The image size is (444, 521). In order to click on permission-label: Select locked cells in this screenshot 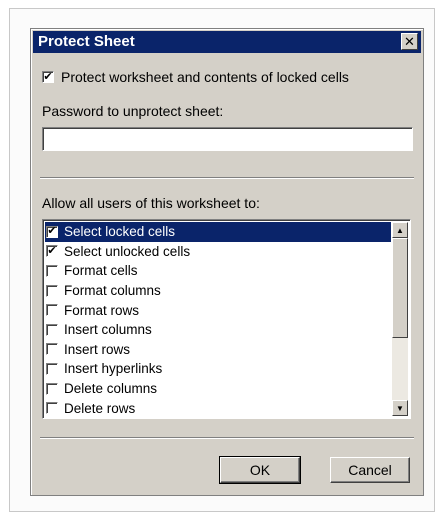, I will do `click(120, 232)`.